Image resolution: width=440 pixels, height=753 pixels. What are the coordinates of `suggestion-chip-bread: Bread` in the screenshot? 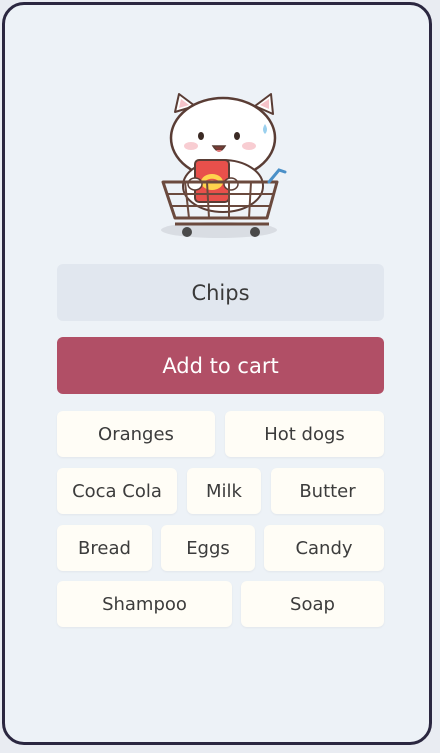 It's located at (104, 548).